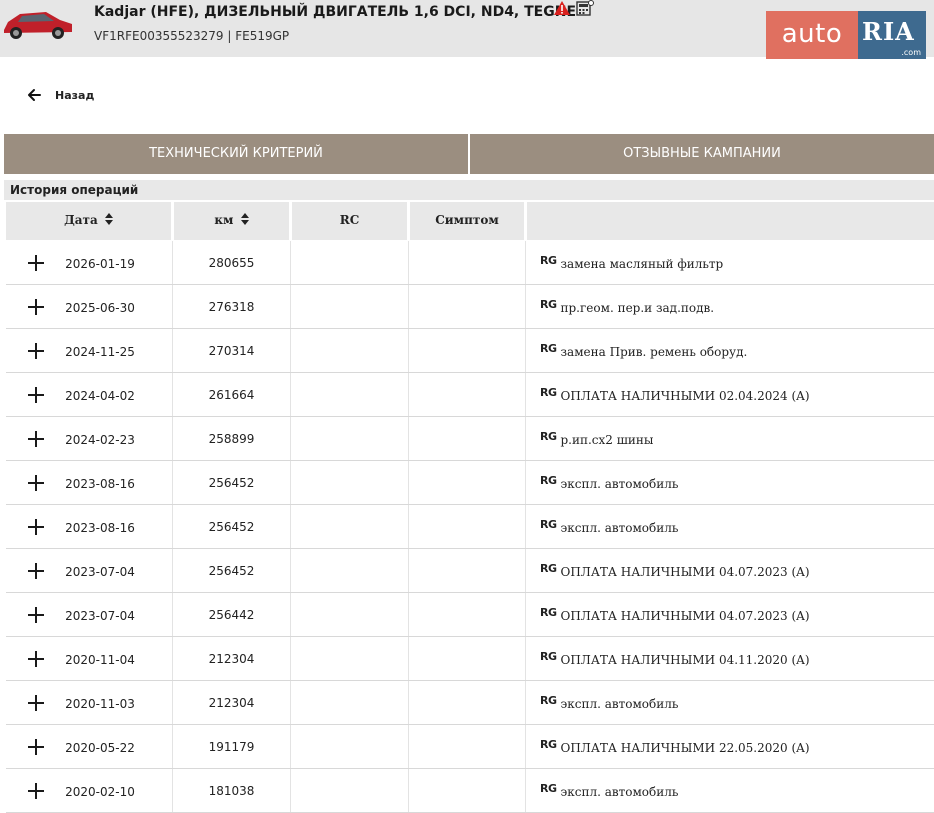 The height and width of the screenshot is (813, 934). What do you see at coordinates (100, 352) in the screenshot?
I see `row-date: 2024-11-25` at bounding box center [100, 352].